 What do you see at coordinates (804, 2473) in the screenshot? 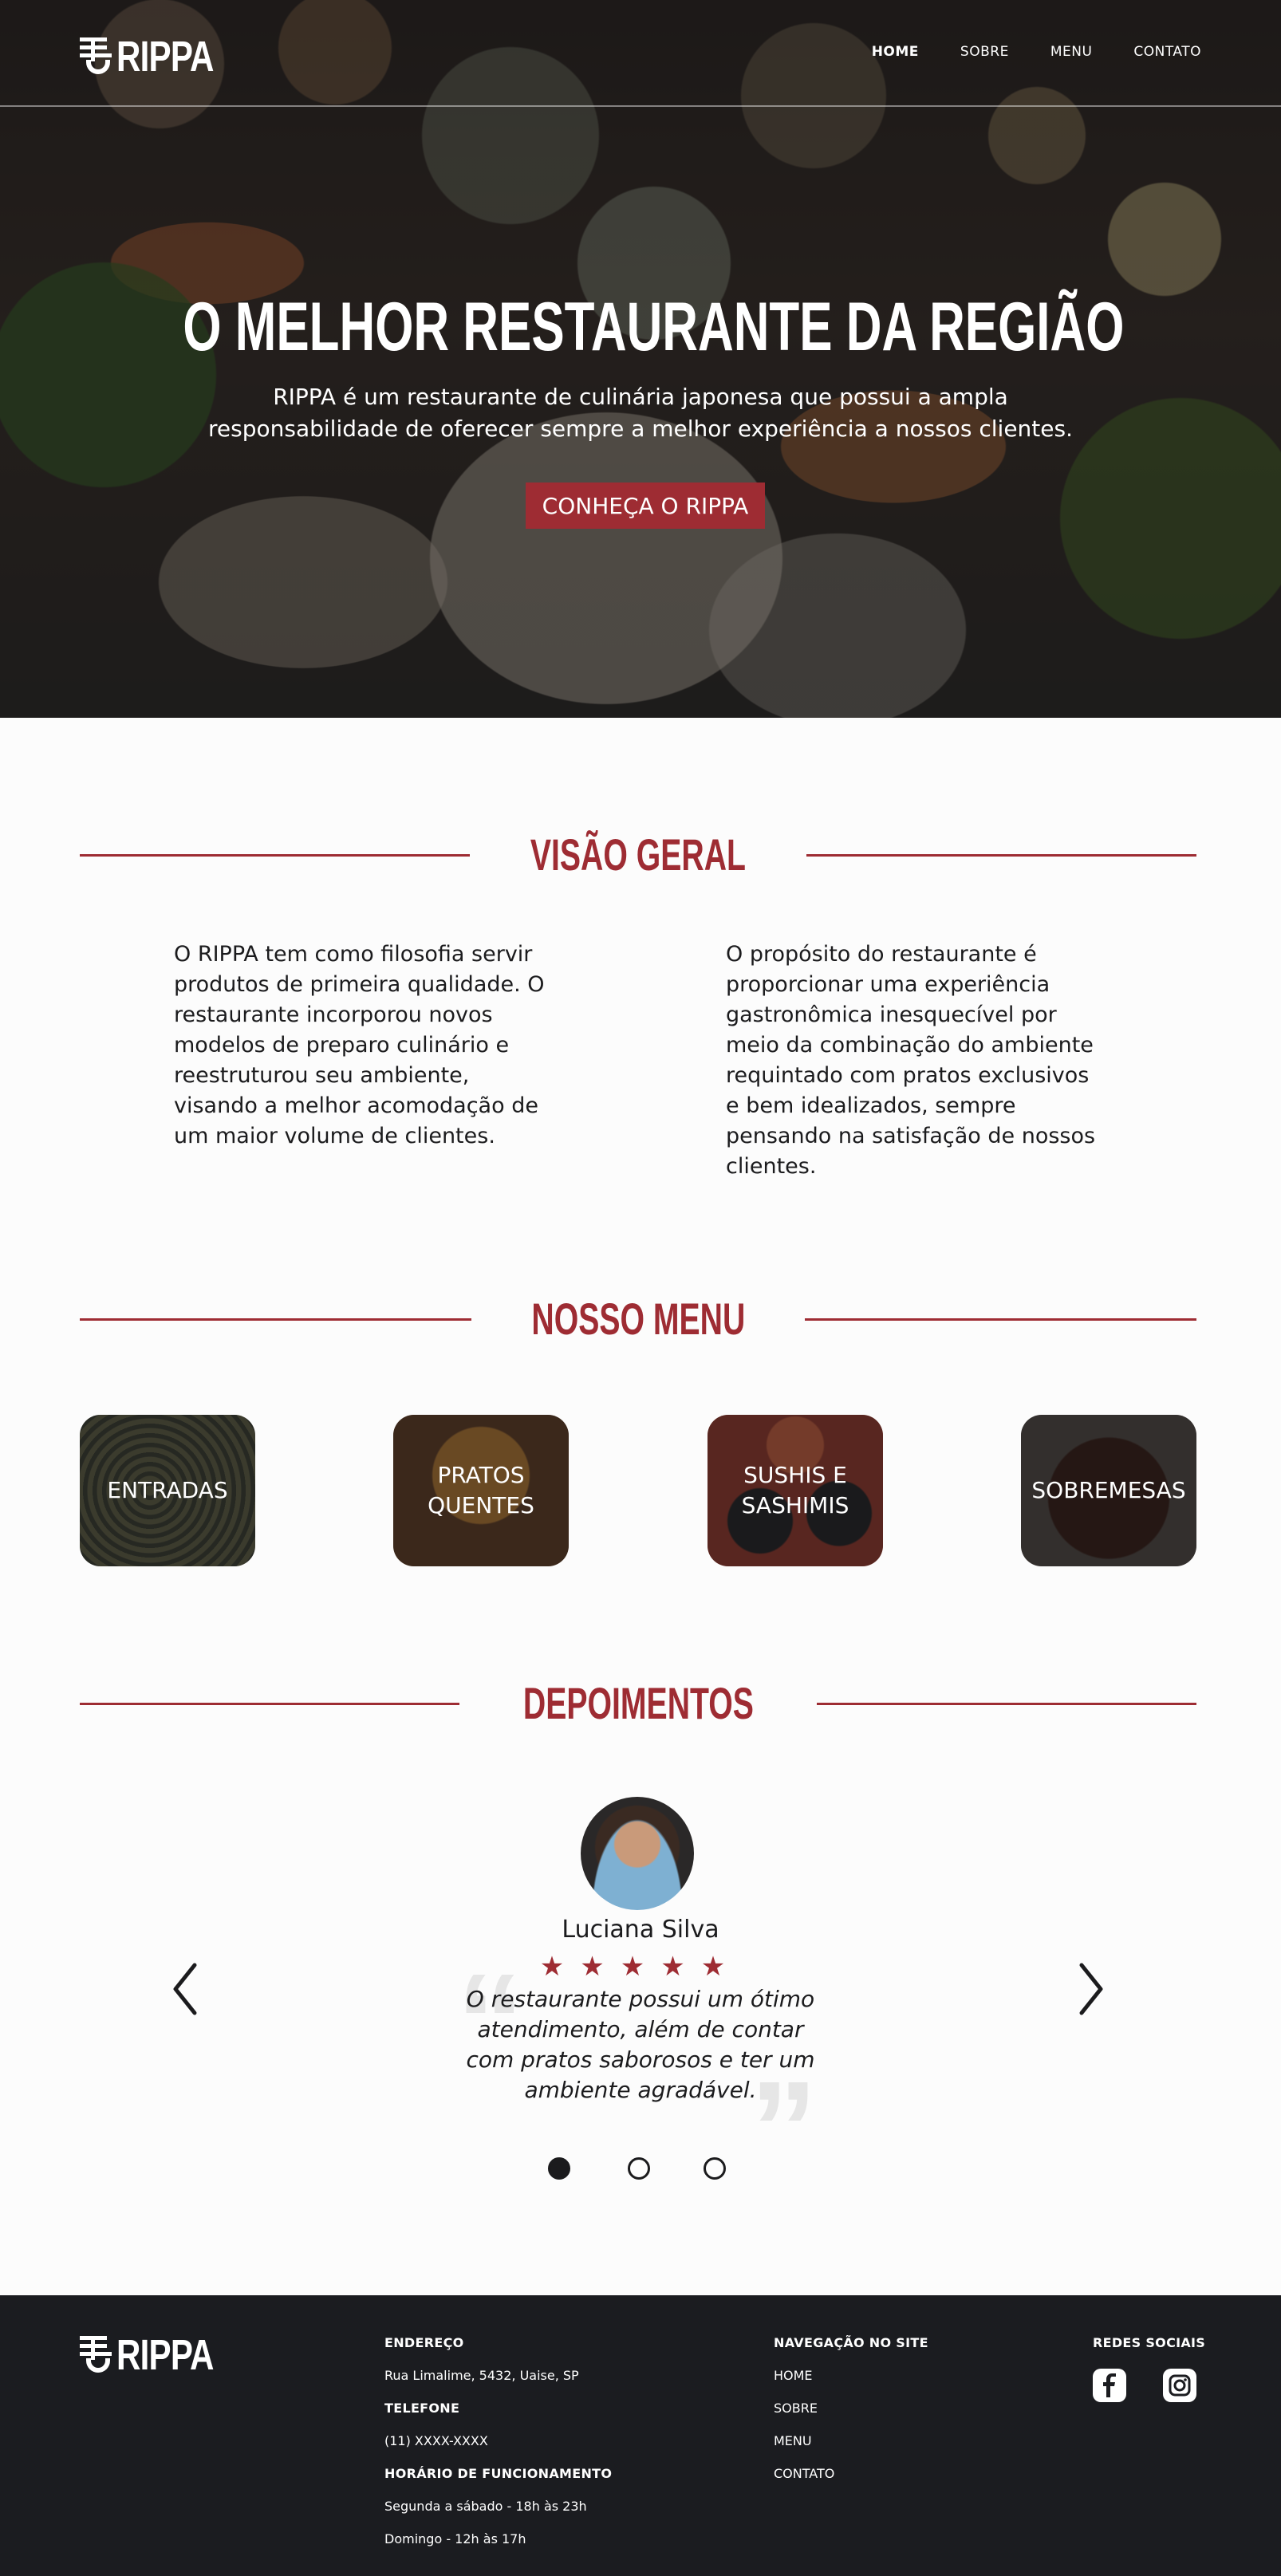
I see `footer-link-contato: CONTATO` at bounding box center [804, 2473].